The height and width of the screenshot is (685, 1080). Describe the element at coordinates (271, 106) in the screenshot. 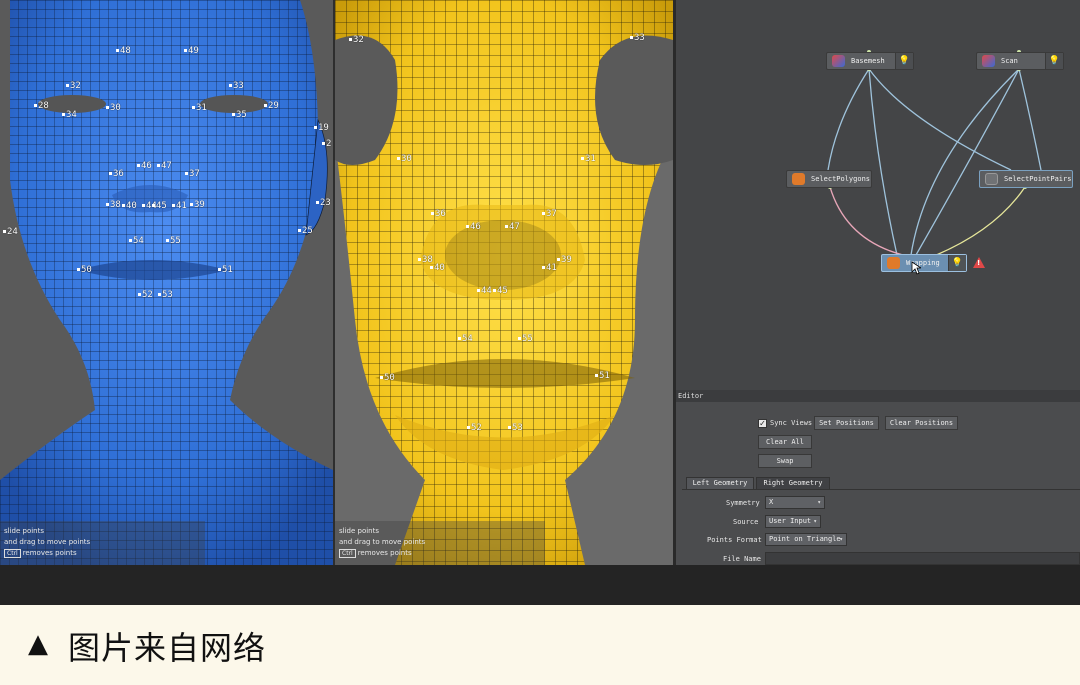

I see `landmark: 29` at that location.